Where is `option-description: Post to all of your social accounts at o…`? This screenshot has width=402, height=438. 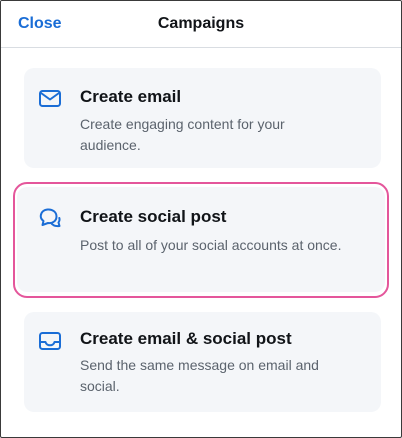 option-description: Post to all of your social accounts at o… is located at coordinates (211, 245).